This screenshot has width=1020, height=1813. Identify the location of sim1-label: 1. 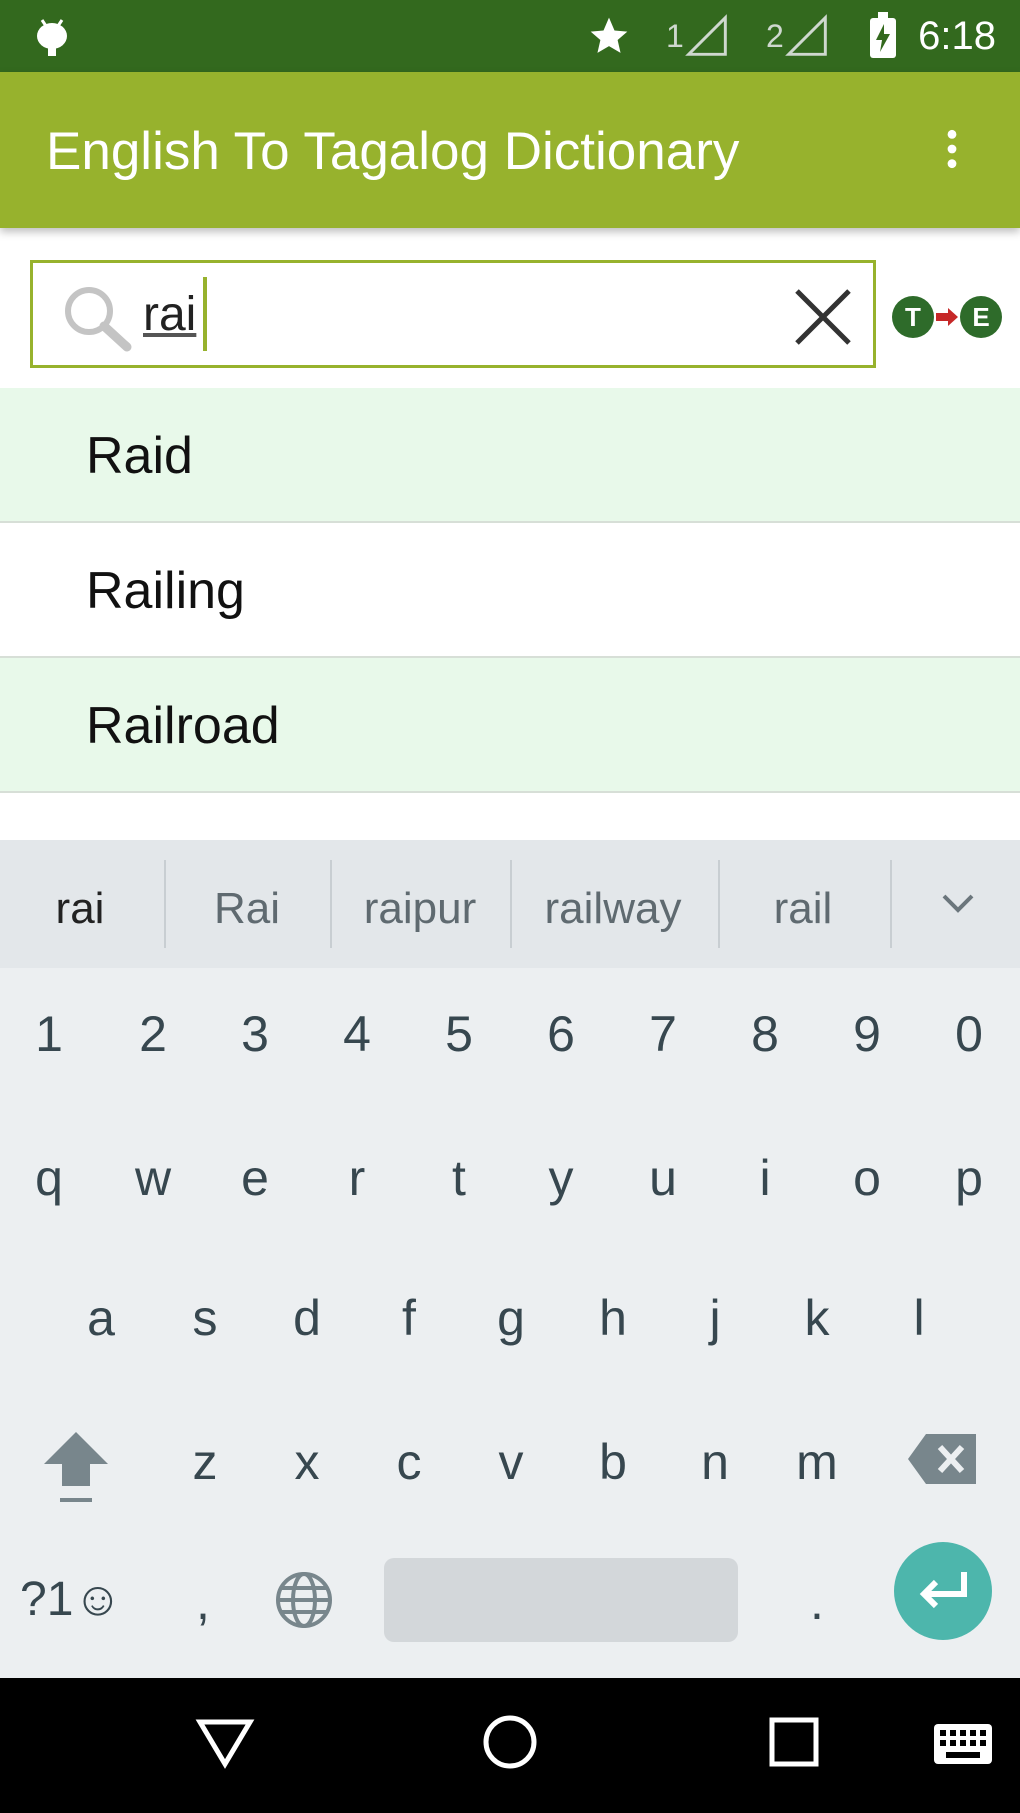
(675, 36).